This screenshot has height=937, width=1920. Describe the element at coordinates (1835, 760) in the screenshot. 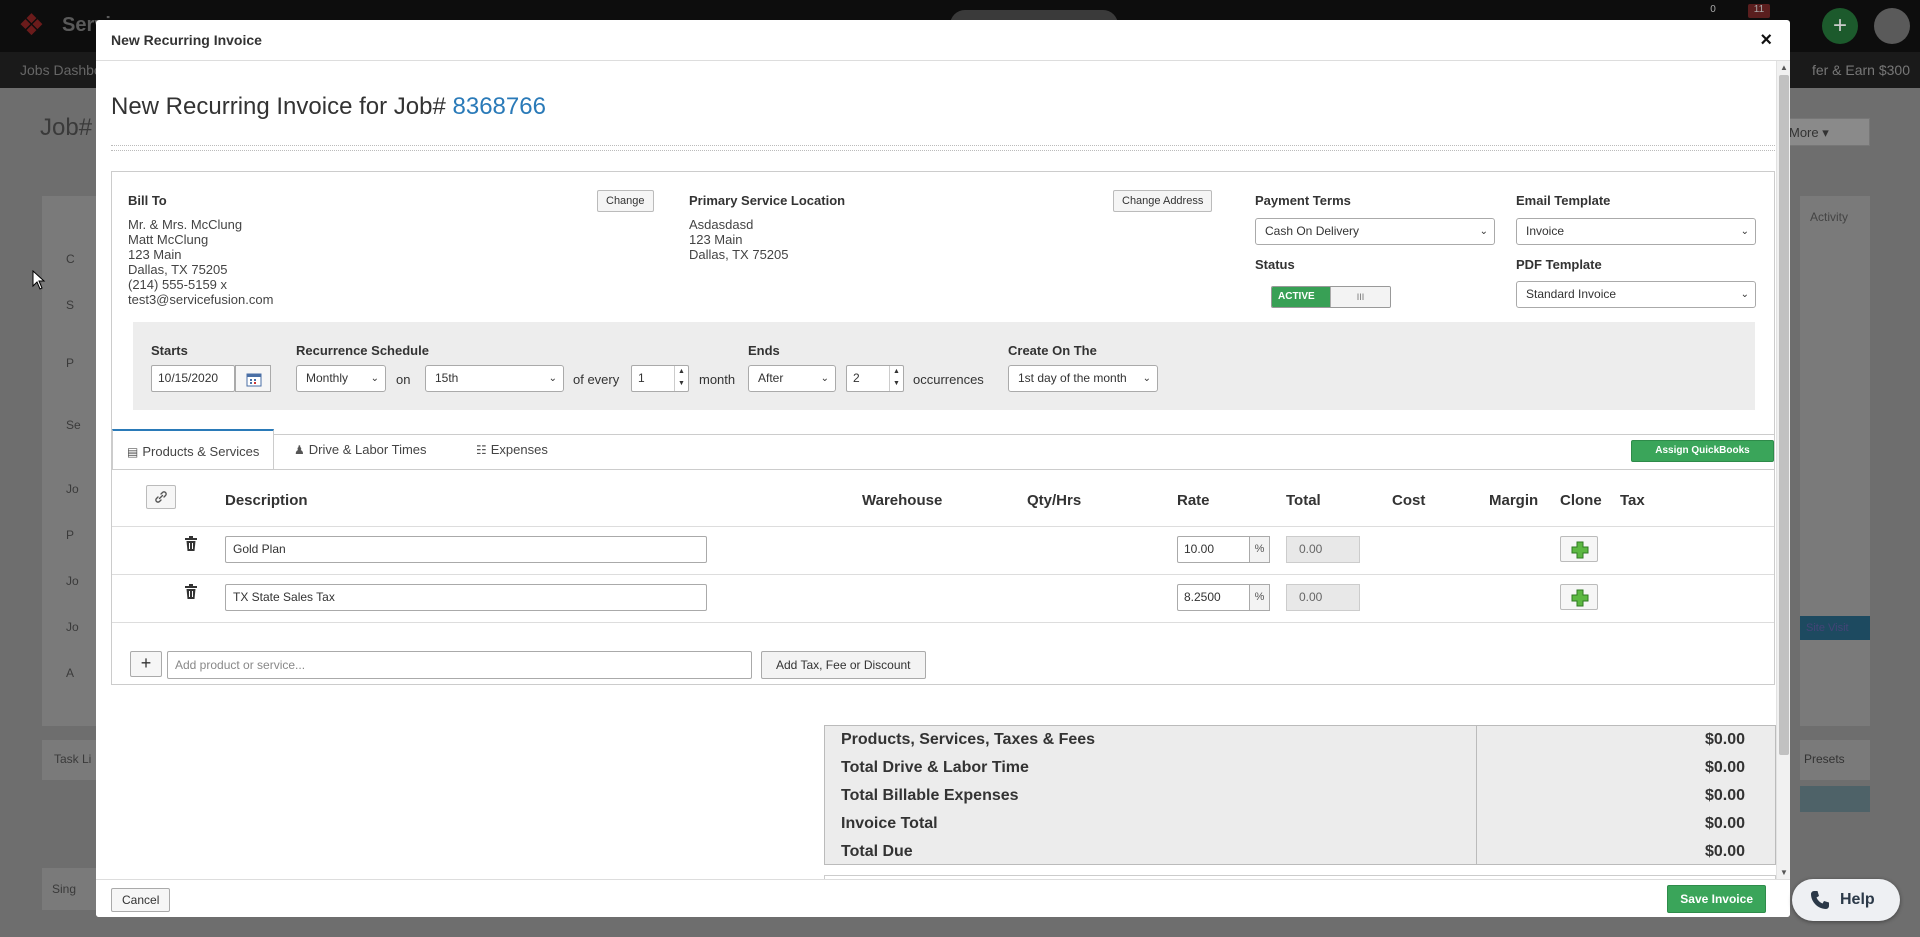

I see `presets-panel: Presets` at that location.